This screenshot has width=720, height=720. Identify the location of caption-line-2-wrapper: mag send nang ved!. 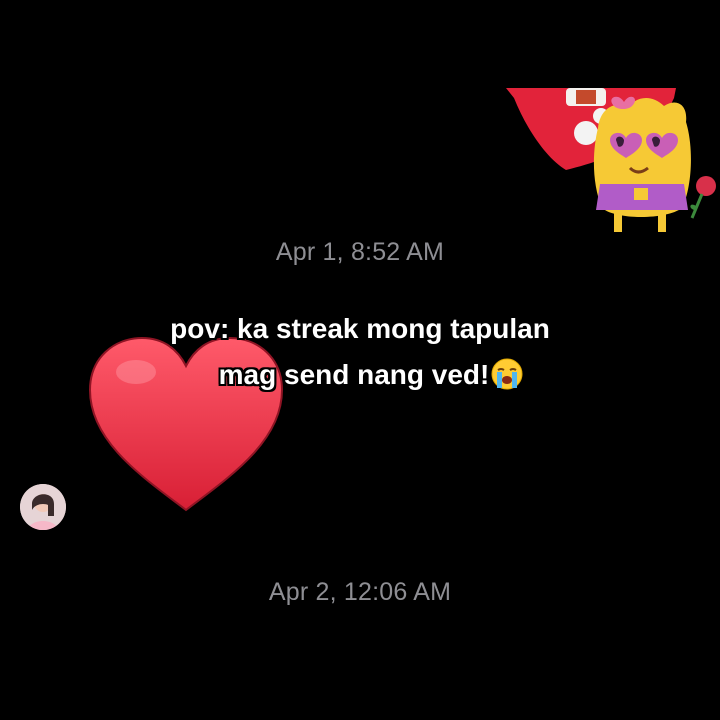
(360, 375).